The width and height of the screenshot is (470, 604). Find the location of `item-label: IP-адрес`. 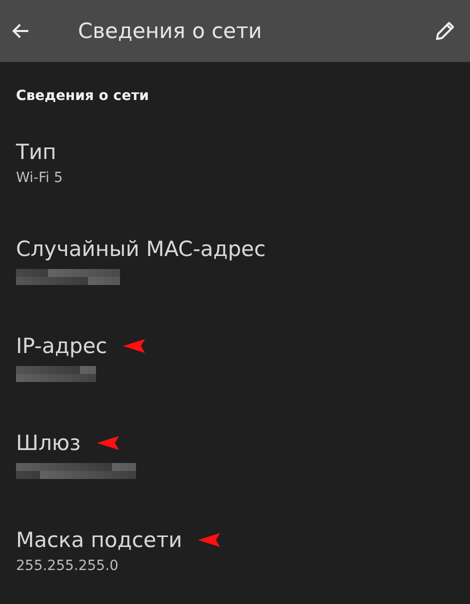

item-label: IP-адрес is located at coordinates (62, 346).